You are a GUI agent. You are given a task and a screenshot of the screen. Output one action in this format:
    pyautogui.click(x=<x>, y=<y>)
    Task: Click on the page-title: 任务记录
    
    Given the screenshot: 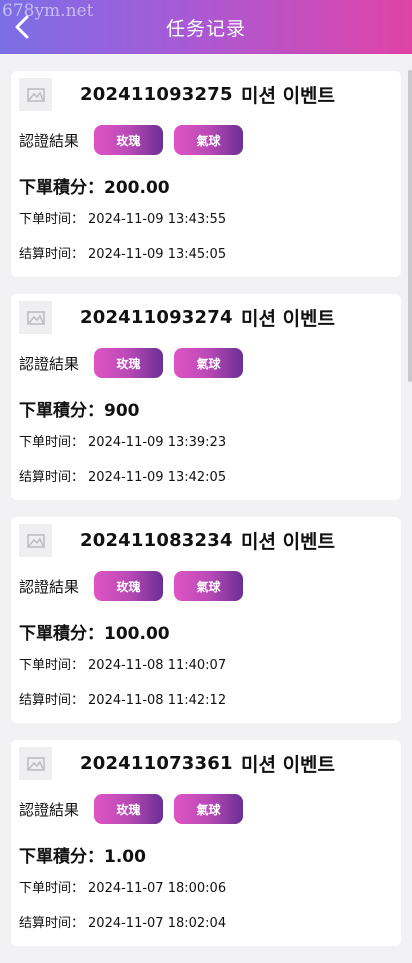 What is the action you would take?
    pyautogui.click(x=205, y=28)
    